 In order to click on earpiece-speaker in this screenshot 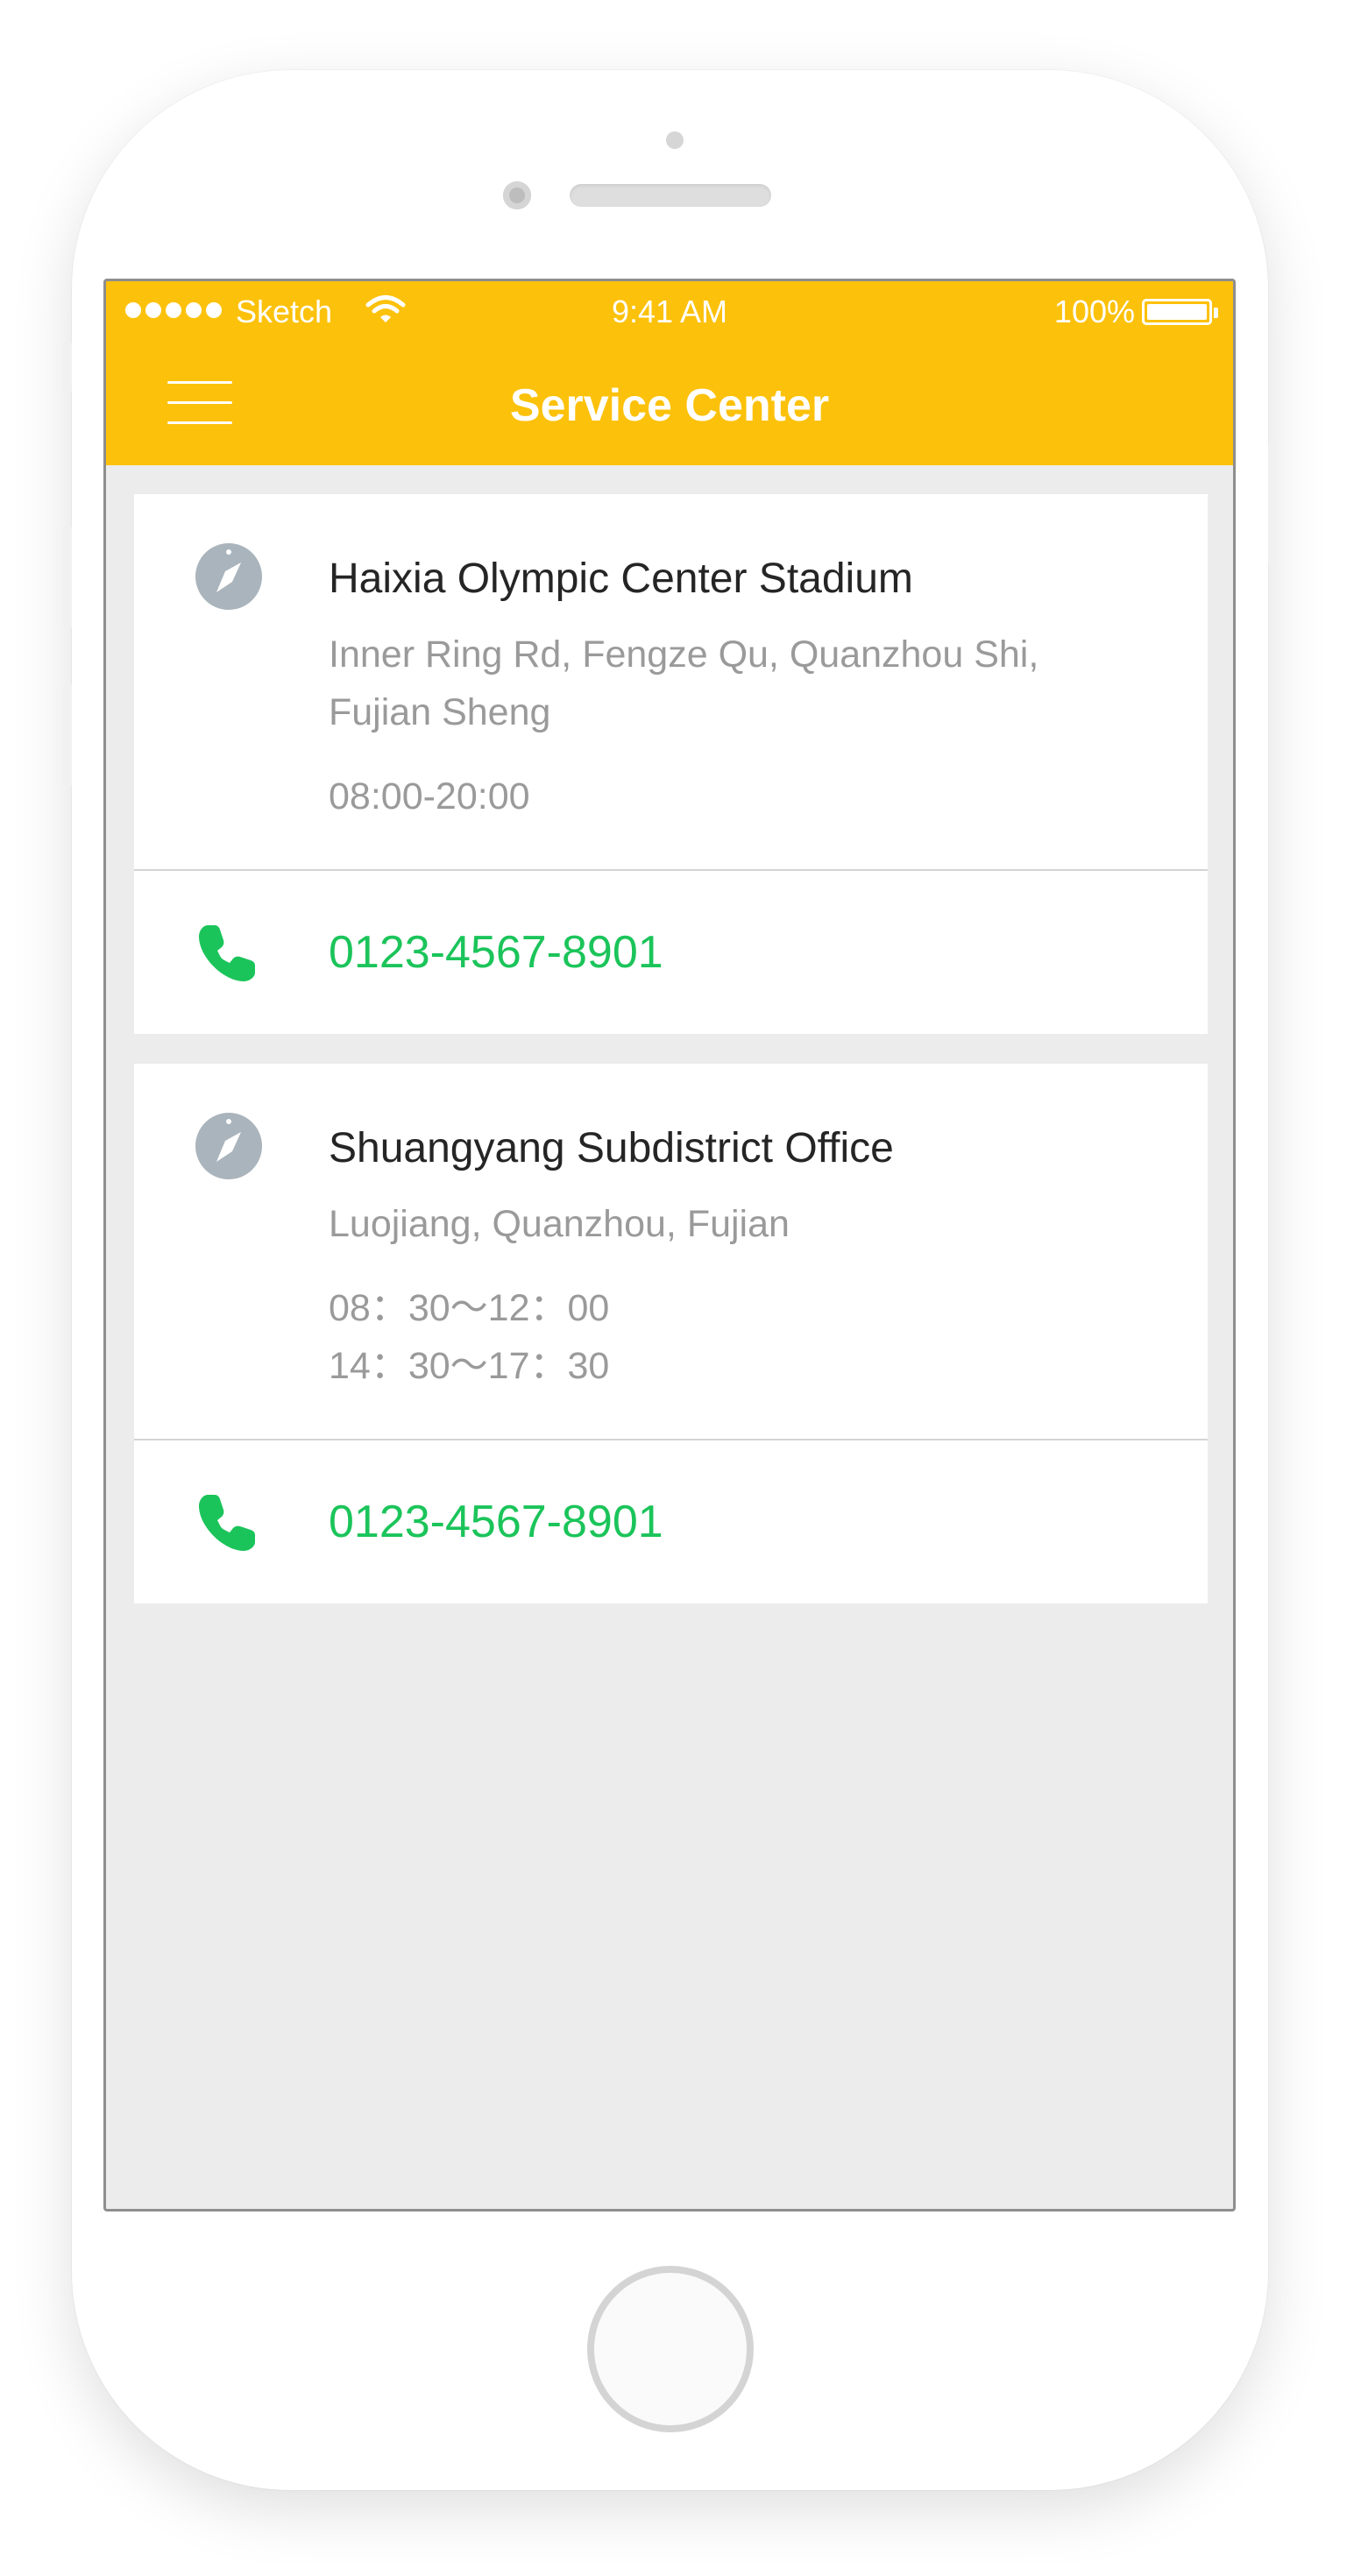, I will do `click(670, 195)`.